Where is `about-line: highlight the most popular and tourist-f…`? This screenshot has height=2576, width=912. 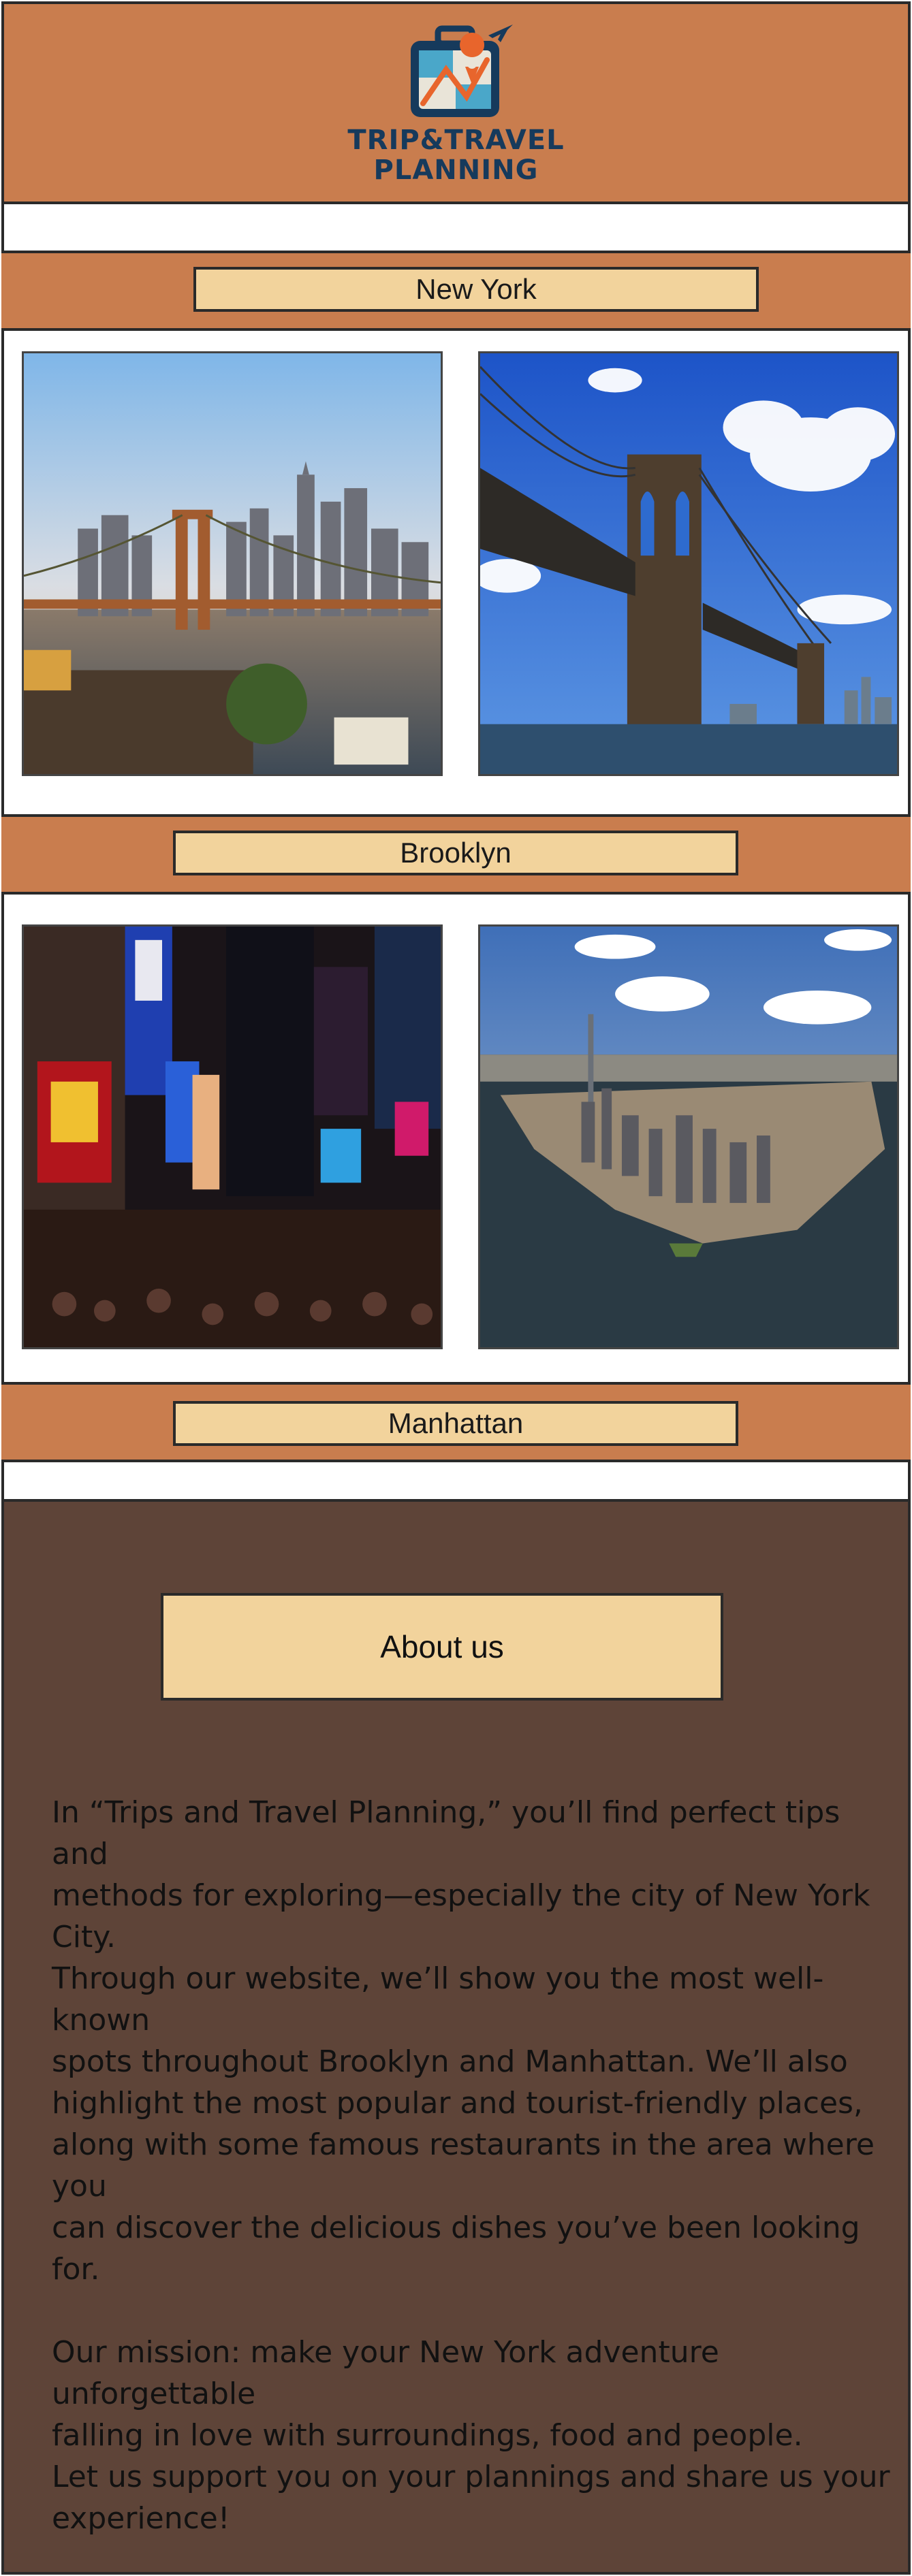 about-line: highlight the most popular and tourist-f… is located at coordinates (457, 2104).